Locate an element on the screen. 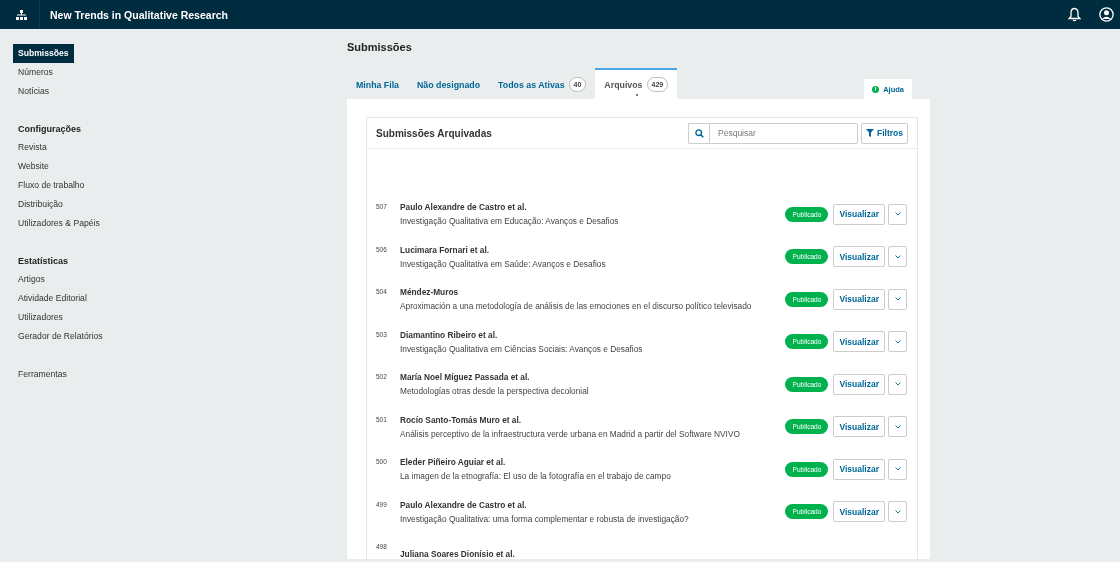 The image size is (1120, 562). info-icon is located at coordinates (876, 89).